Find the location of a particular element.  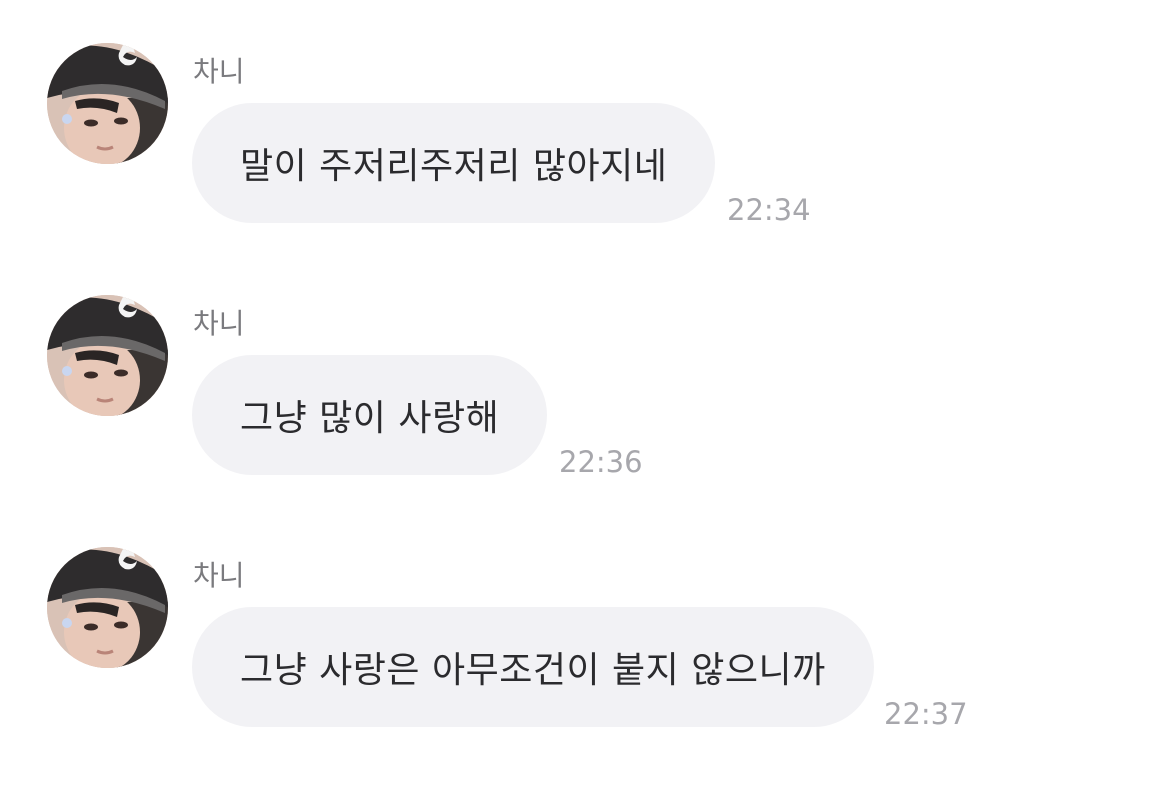

message-timestamp: 22:36 is located at coordinates (601, 462).